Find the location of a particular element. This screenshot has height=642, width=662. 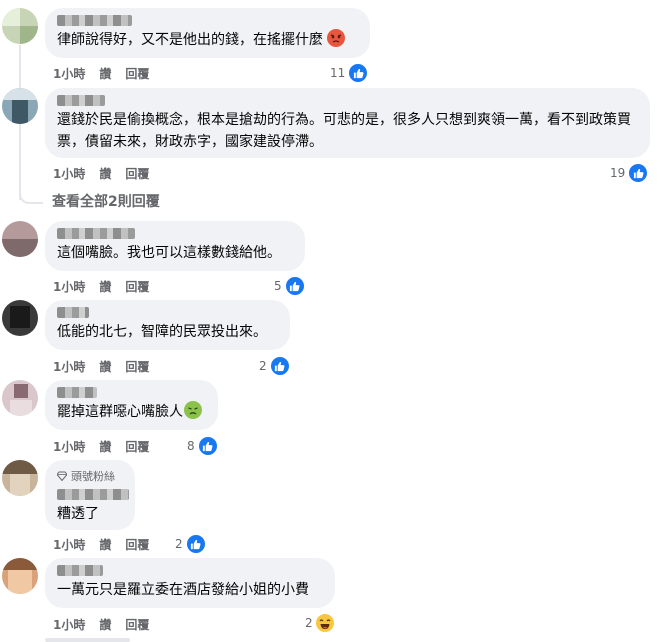

comment-bubble: 罷掉這群噁心嘴臉人 is located at coordinates (131, 405).